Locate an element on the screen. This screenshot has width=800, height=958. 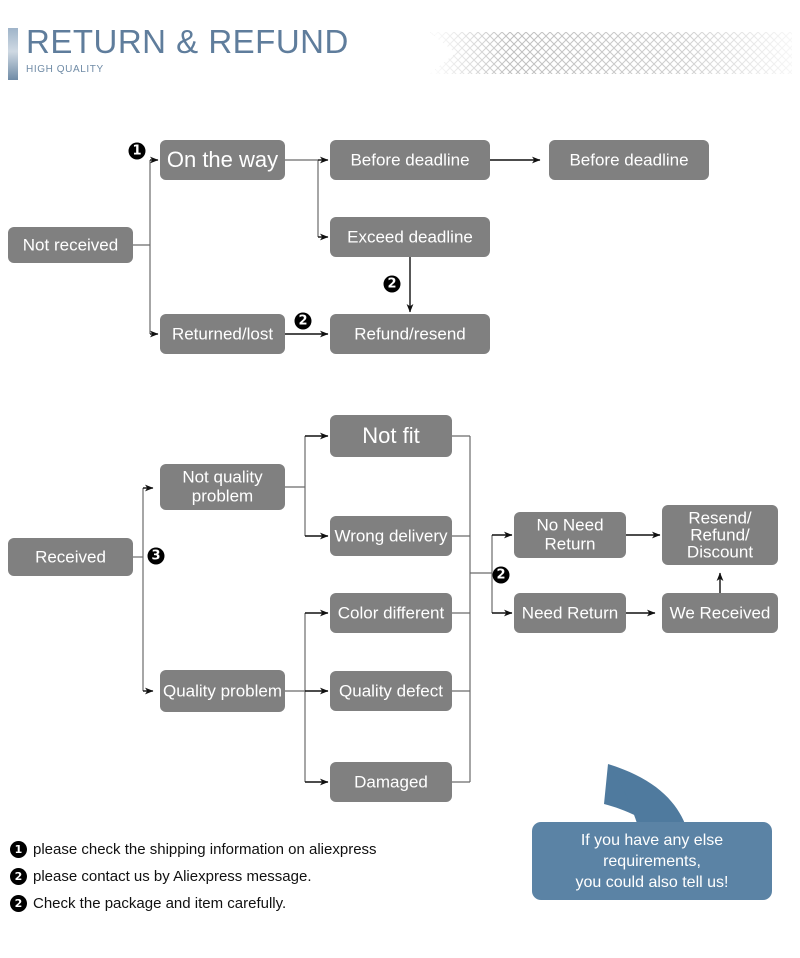
node-label: We Received is located at coordinates (720, 612).